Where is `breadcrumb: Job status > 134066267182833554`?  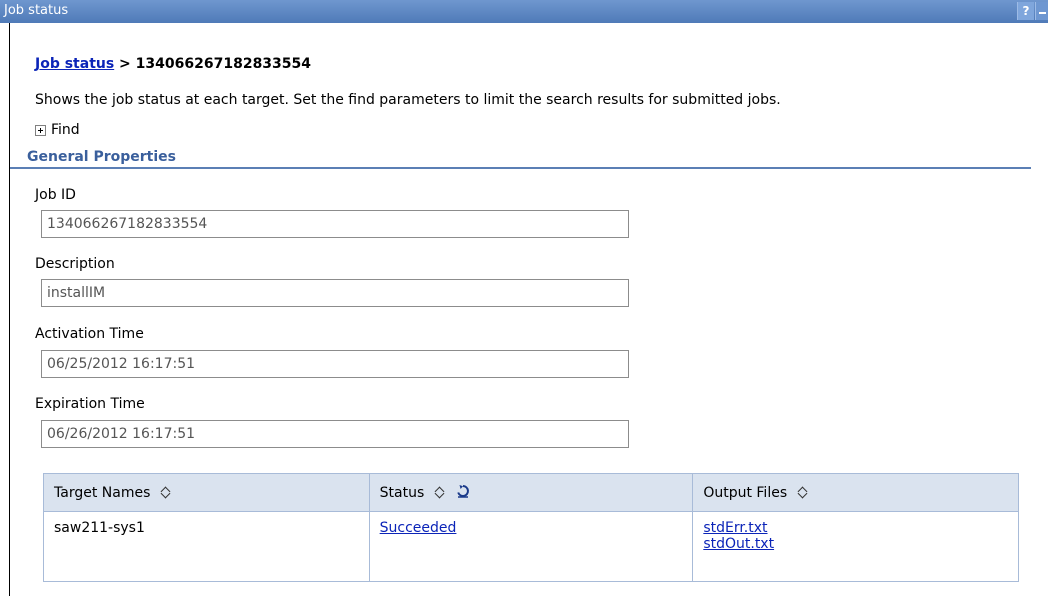 breadcrumb: Job status > 134066267182833554 is located at coordinates (173, 64).